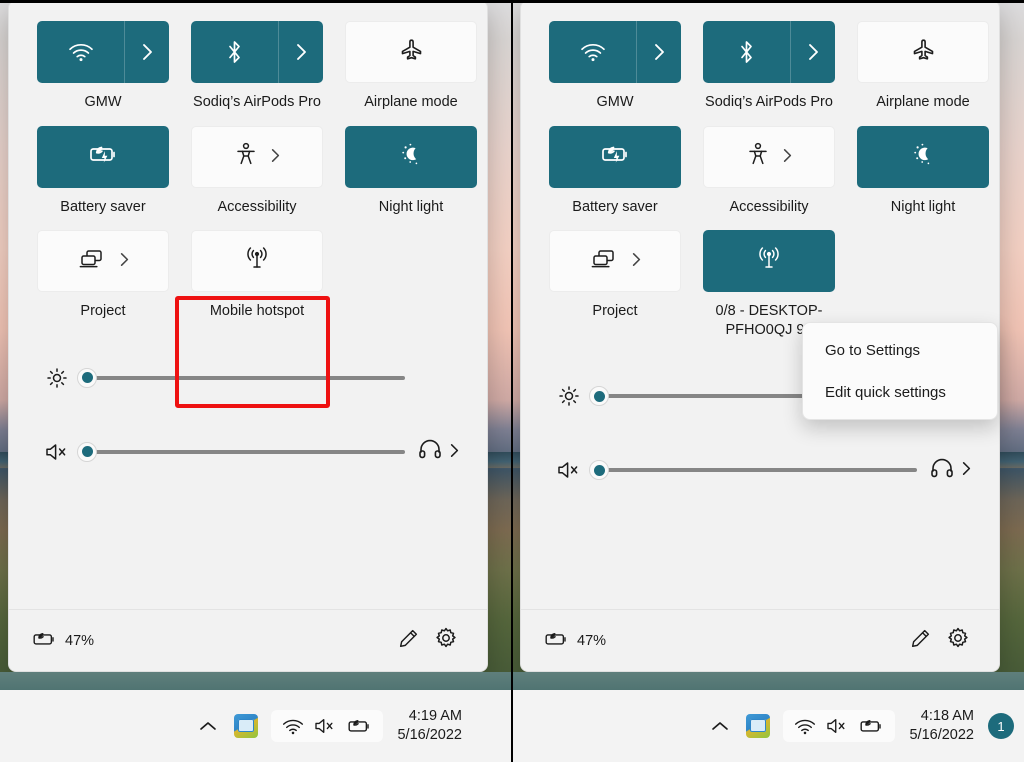 This screenshot has width=1024, height=762. I want to click on hotspot-icon, so click(769, 261).